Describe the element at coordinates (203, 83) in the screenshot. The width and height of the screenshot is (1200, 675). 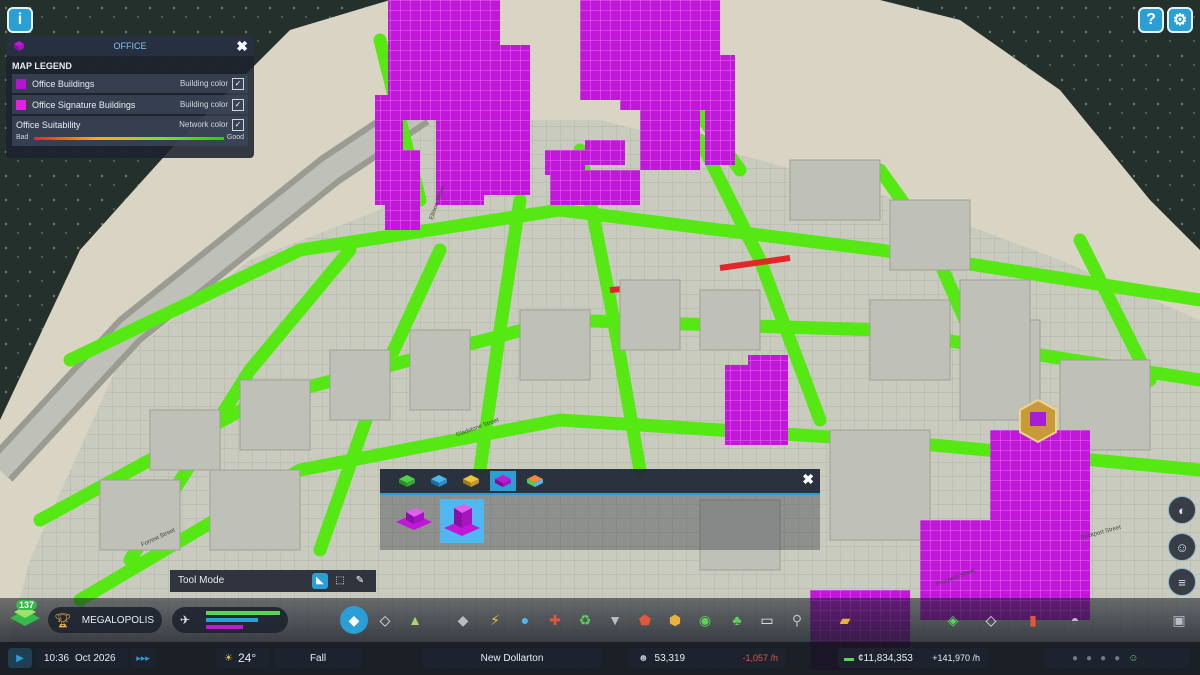
I see `legend-item-mode: Building color` at that location.